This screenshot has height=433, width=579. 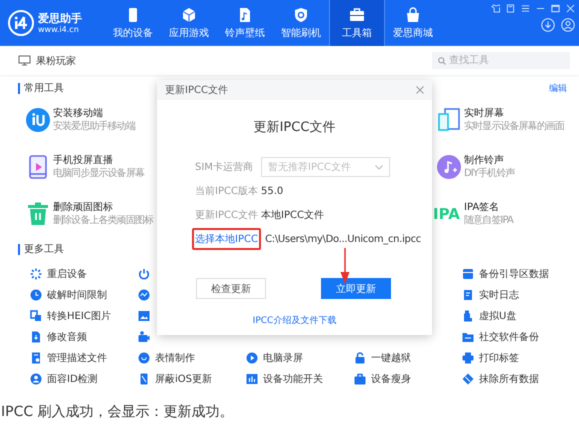 I want to click on phone-icon, so click(x=144, y=378).